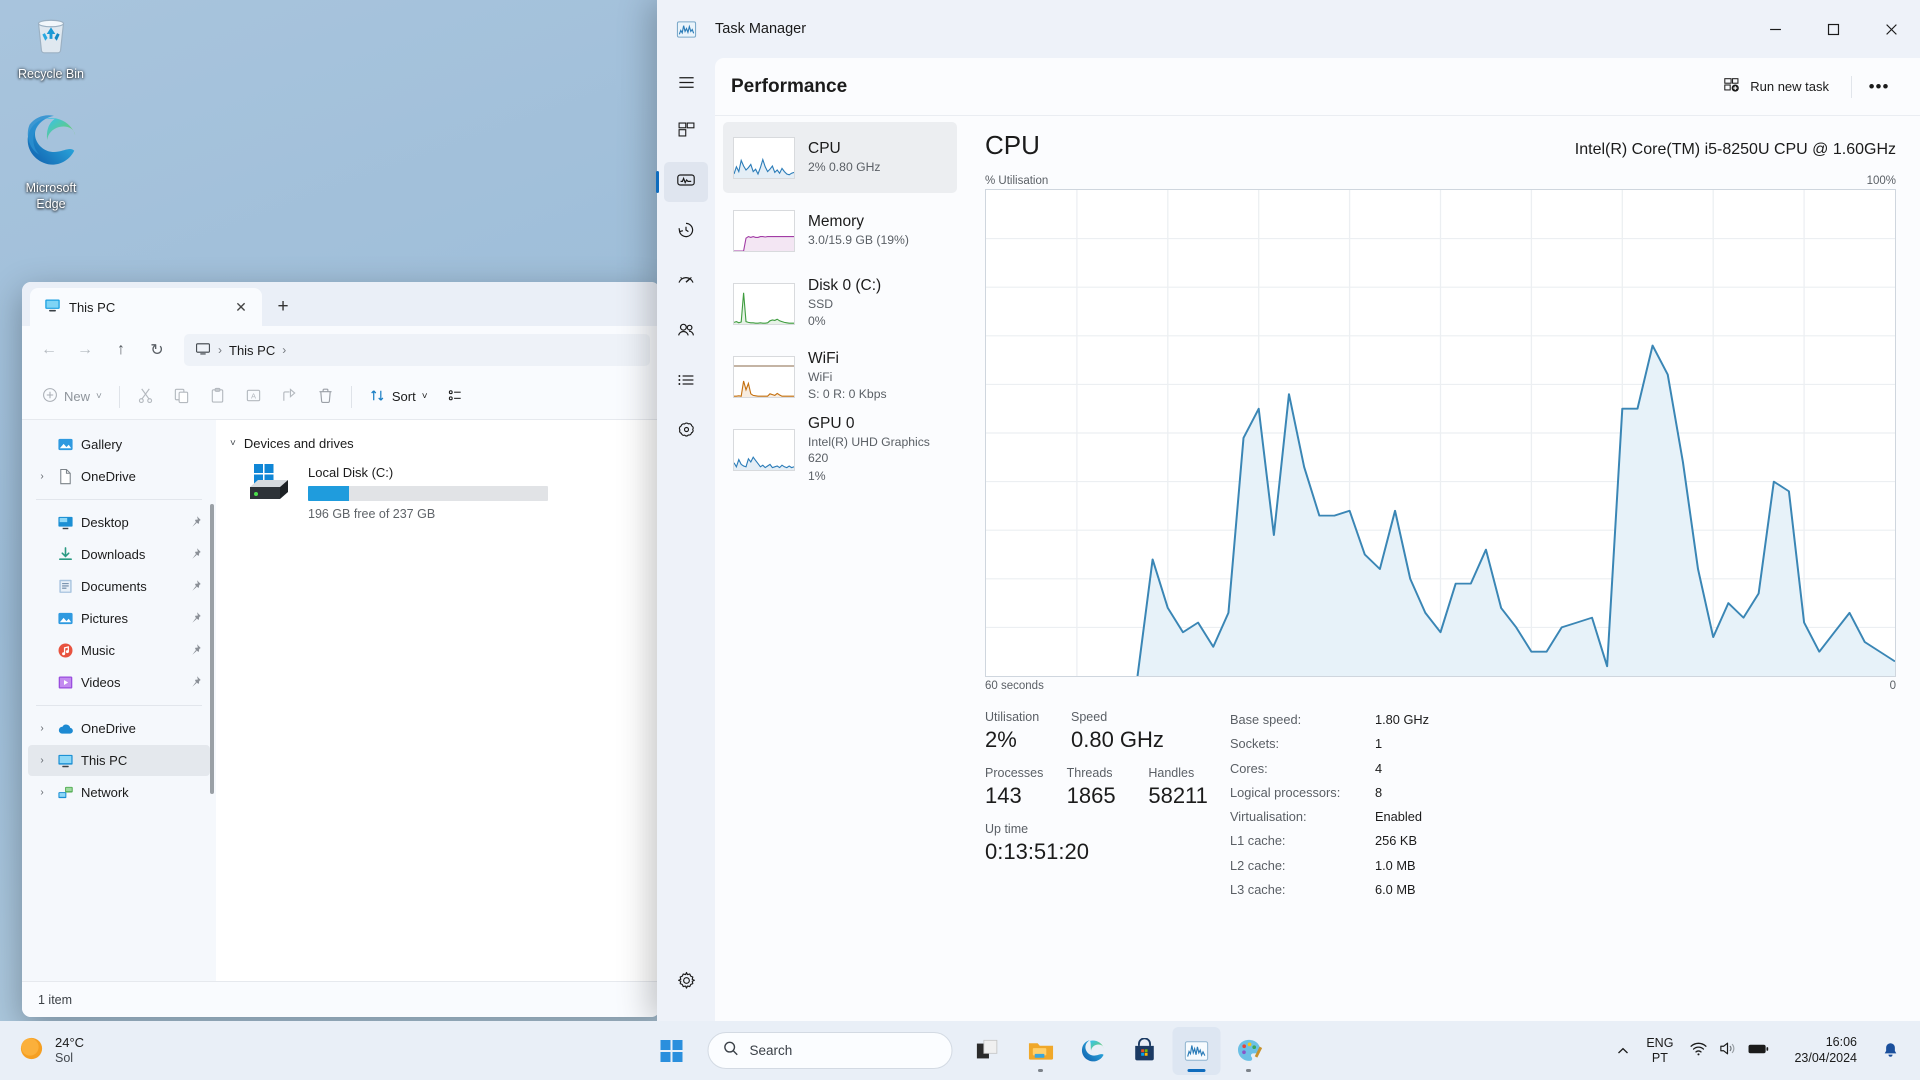  Describe the element at coordinates (1659, 1057) in the screenshot. I see `language-line2: PT` at that location.